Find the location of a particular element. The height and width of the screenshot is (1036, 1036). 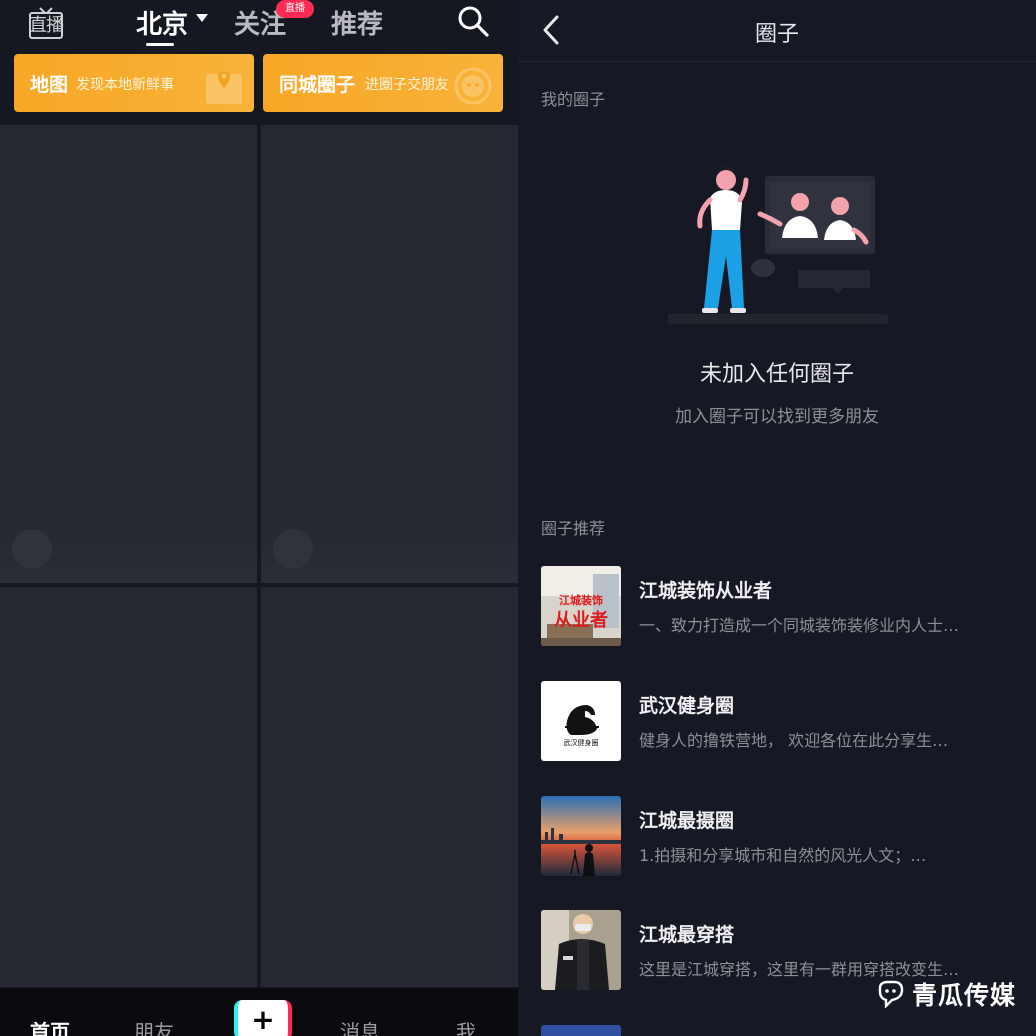

active-tab-indicator is located at coordinates (160, 44).